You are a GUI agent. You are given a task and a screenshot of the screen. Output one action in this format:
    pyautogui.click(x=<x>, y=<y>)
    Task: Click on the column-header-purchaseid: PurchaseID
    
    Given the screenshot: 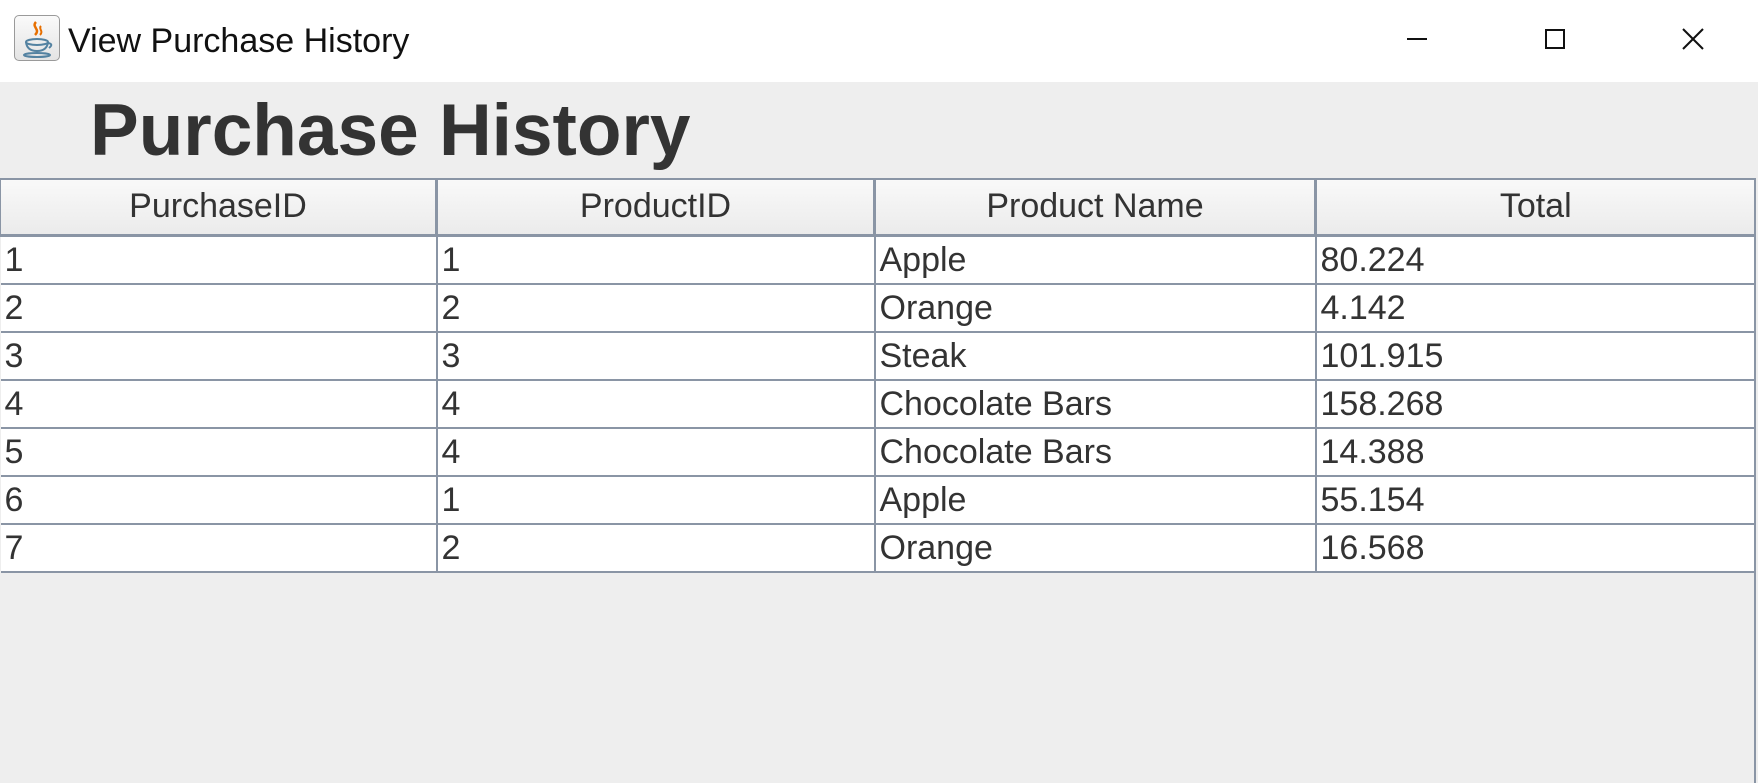 What is the action you would take?
    pyautogui.click(x=218, y=207)
    